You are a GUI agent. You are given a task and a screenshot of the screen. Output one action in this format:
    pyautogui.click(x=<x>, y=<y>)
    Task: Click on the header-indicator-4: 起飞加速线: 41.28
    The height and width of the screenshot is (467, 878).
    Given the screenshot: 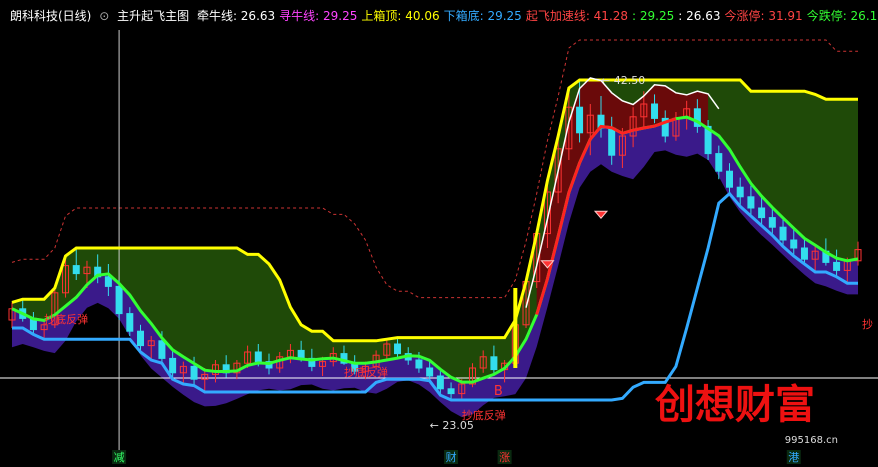 What is the action you would take?
    pyautogui.click(x=577, y=16)
    